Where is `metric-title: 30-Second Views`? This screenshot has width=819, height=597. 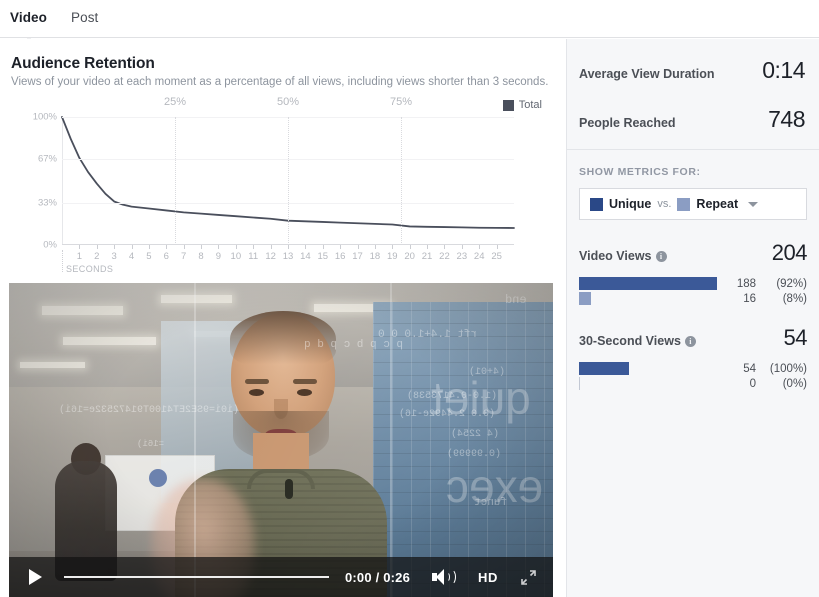 metric-title: 30-Second Views is located at coordinates (630, 341).